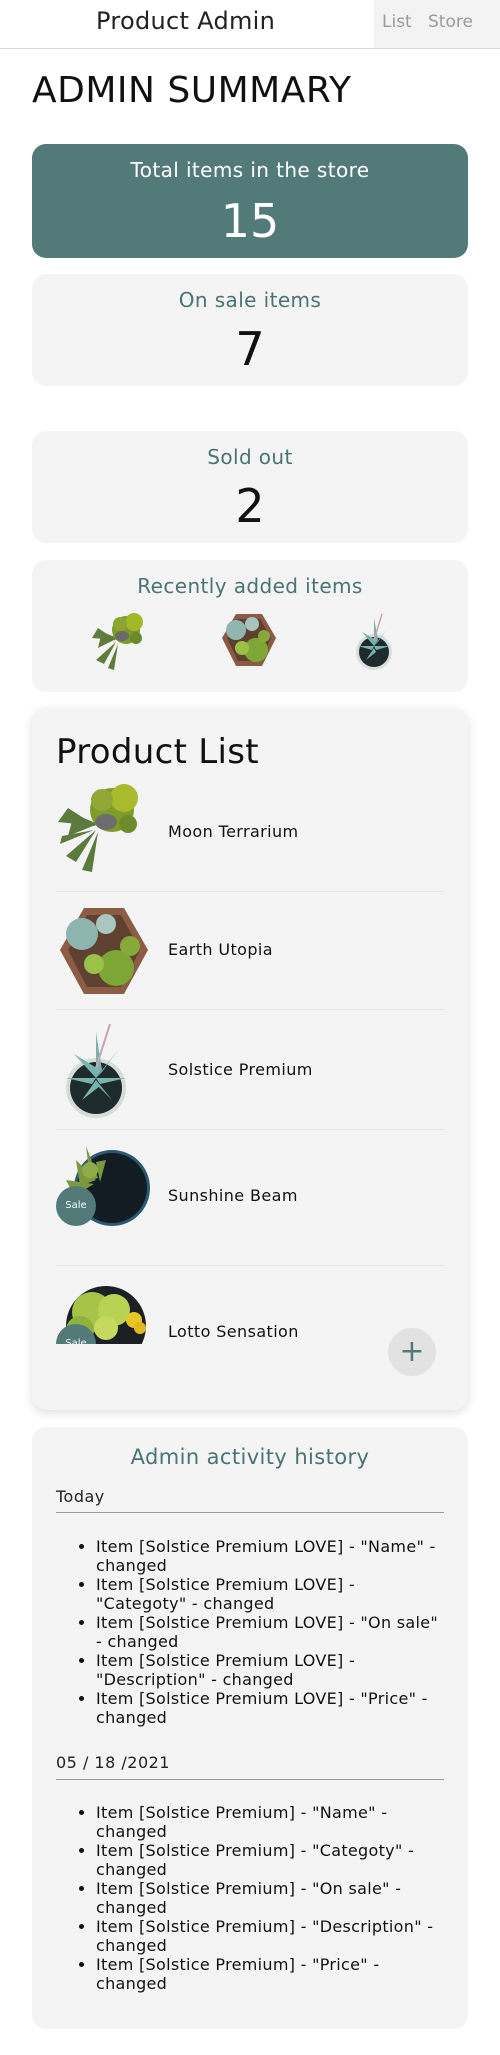 The height and width of the screenshot is (2055, 500). I want to click on list-item: Solstice Premium, so click(250, 1070).